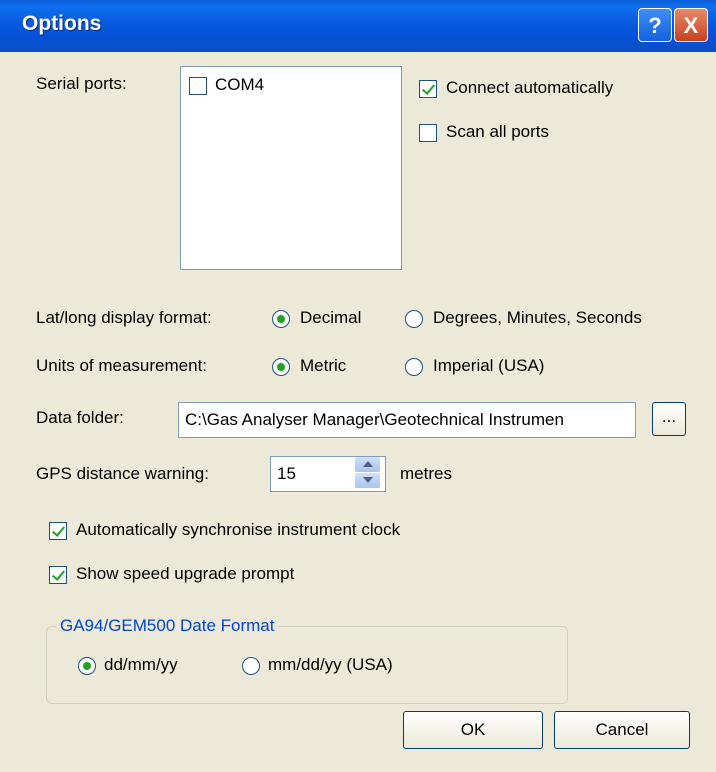  I want to click on date-format-title: GA94/GEM500 Date Format, so click(167, 626).